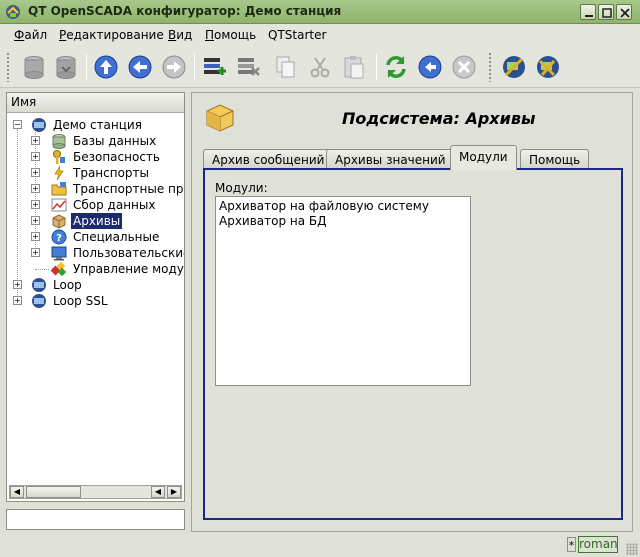 The height and width of the screenshot is (557, 640). What do you see at coordinates (297, 35) in the screenshot?
I see `menu-qtstarter: QTStarter` at bounding box center [297, 35].